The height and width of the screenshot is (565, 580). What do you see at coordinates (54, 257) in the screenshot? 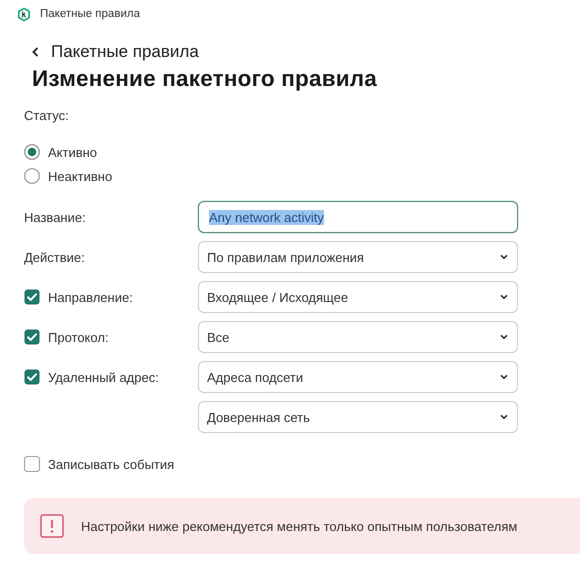
I see `field-label: Действие:` at bounding box center [54, 257].